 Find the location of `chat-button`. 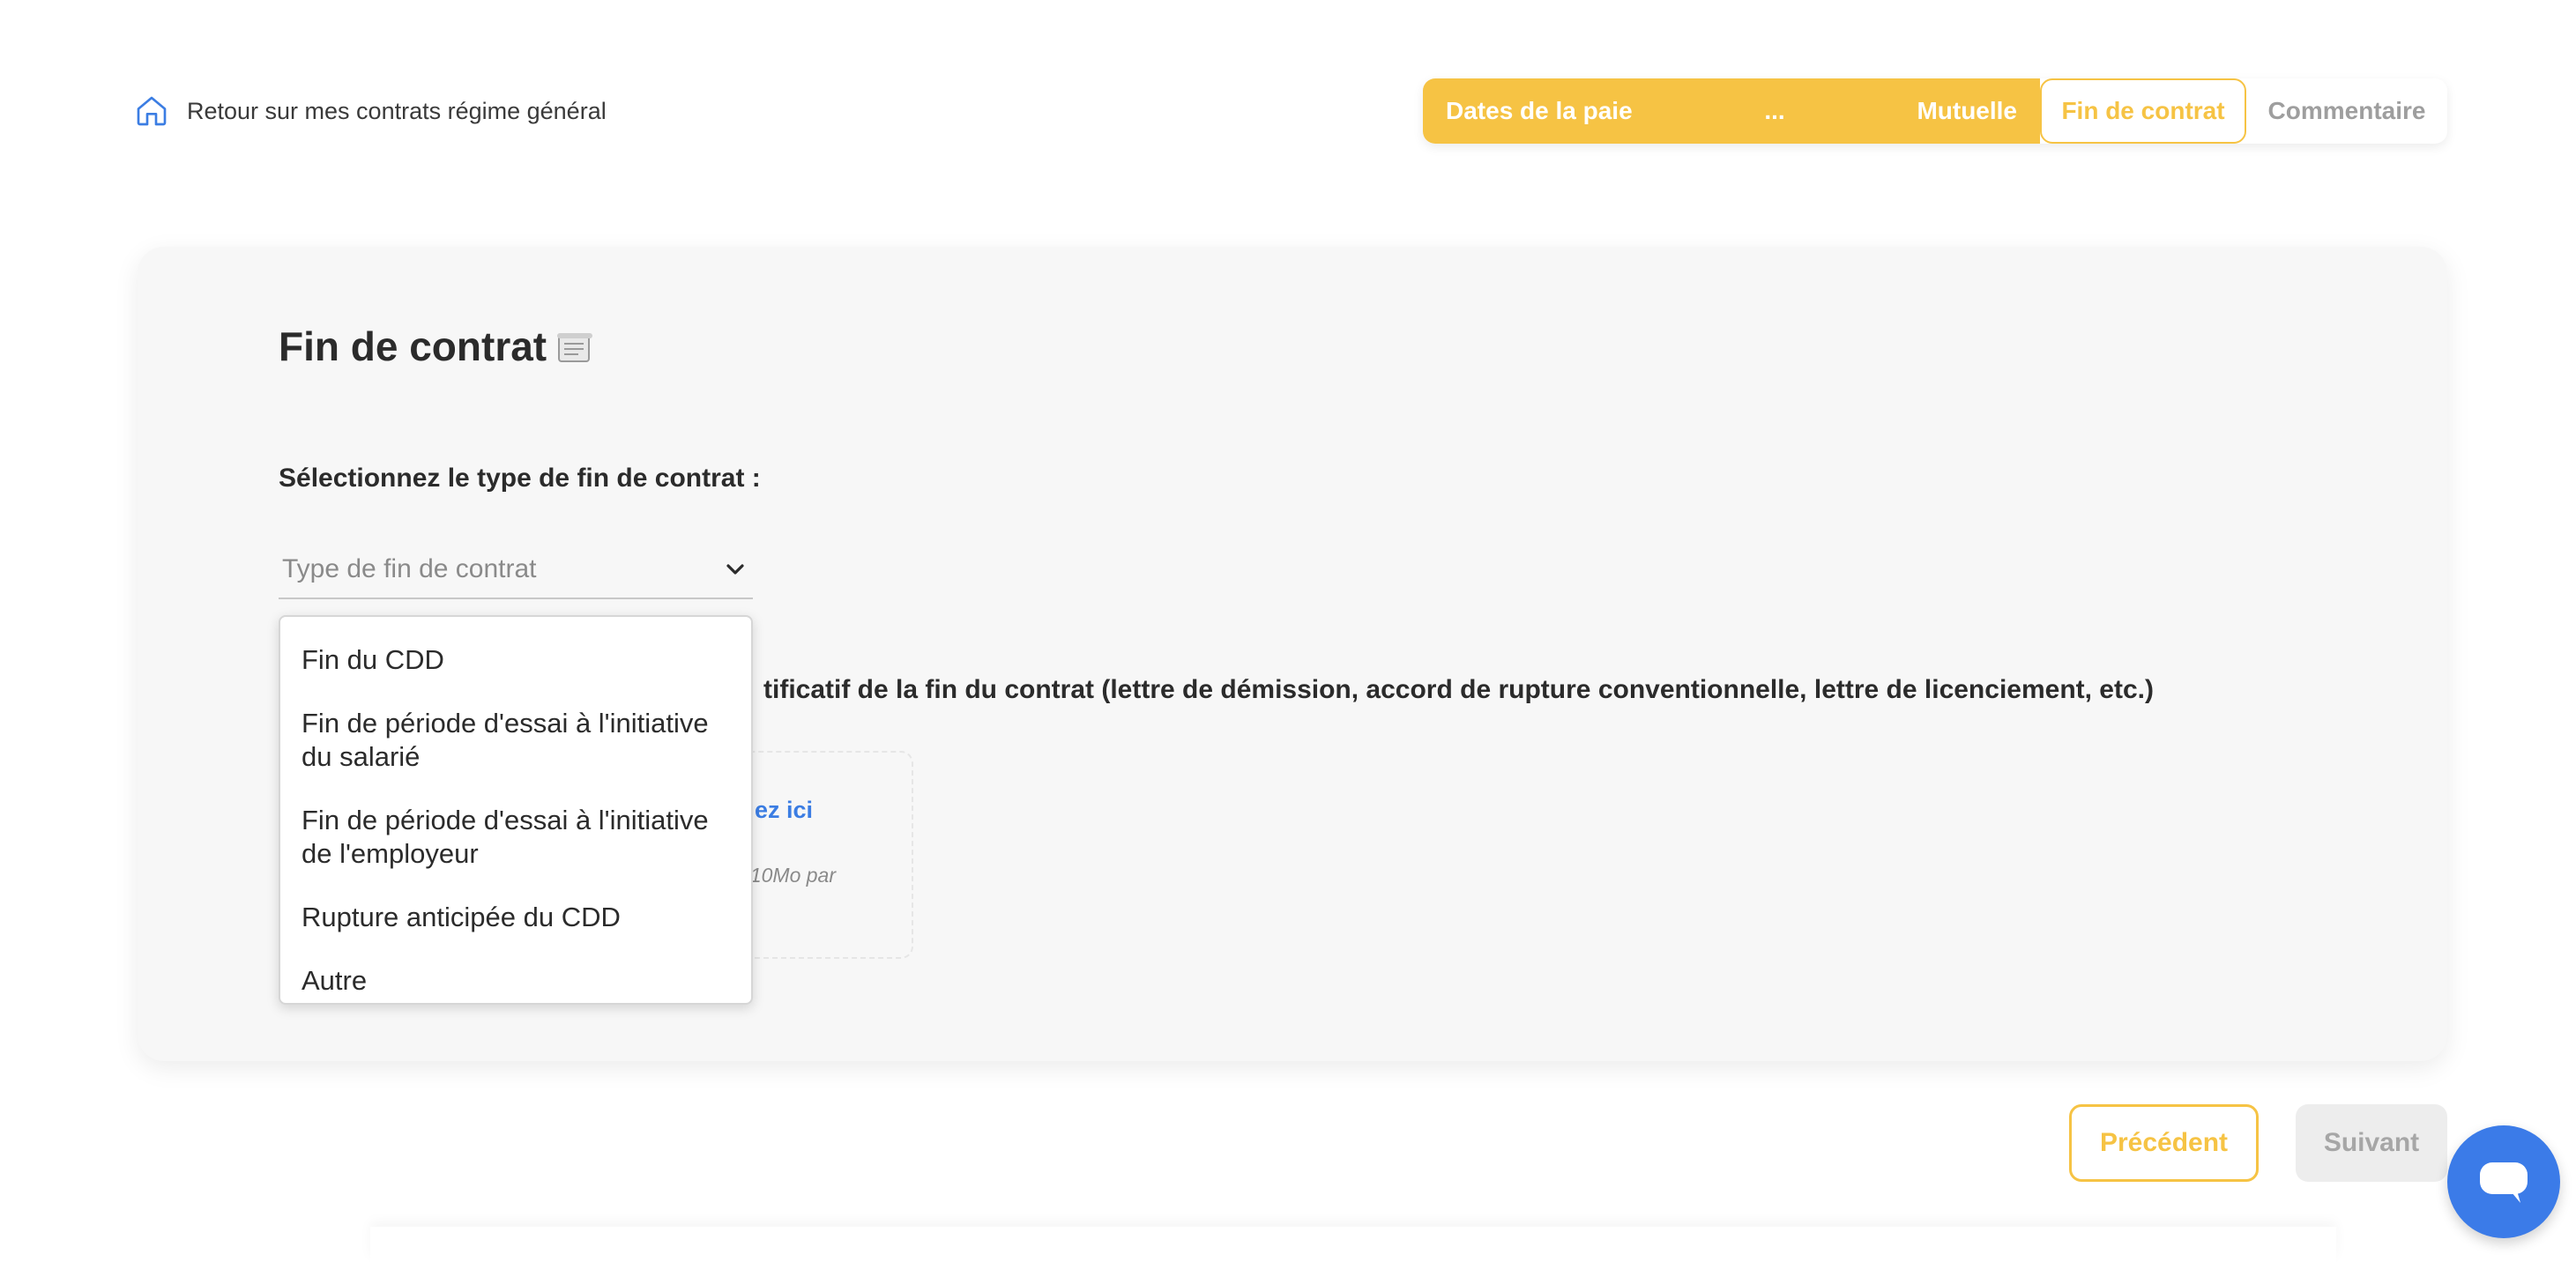

chat-button is located at coordinates (2503, 1181).